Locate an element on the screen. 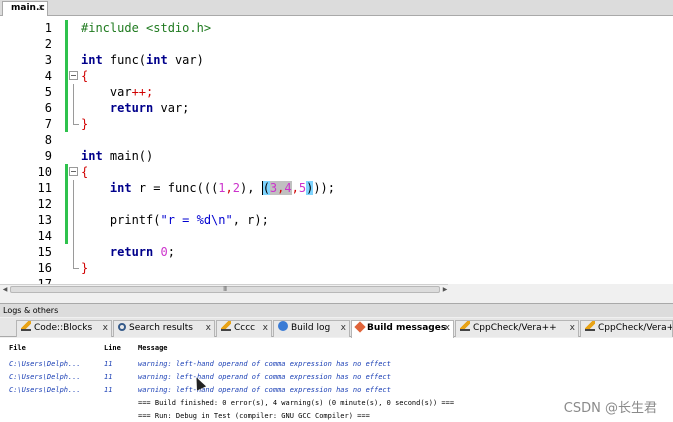 Image resolution: width=673 pixels, height=422 pixels. tab-search-results: Search results x is located at coordinates (164, 328).